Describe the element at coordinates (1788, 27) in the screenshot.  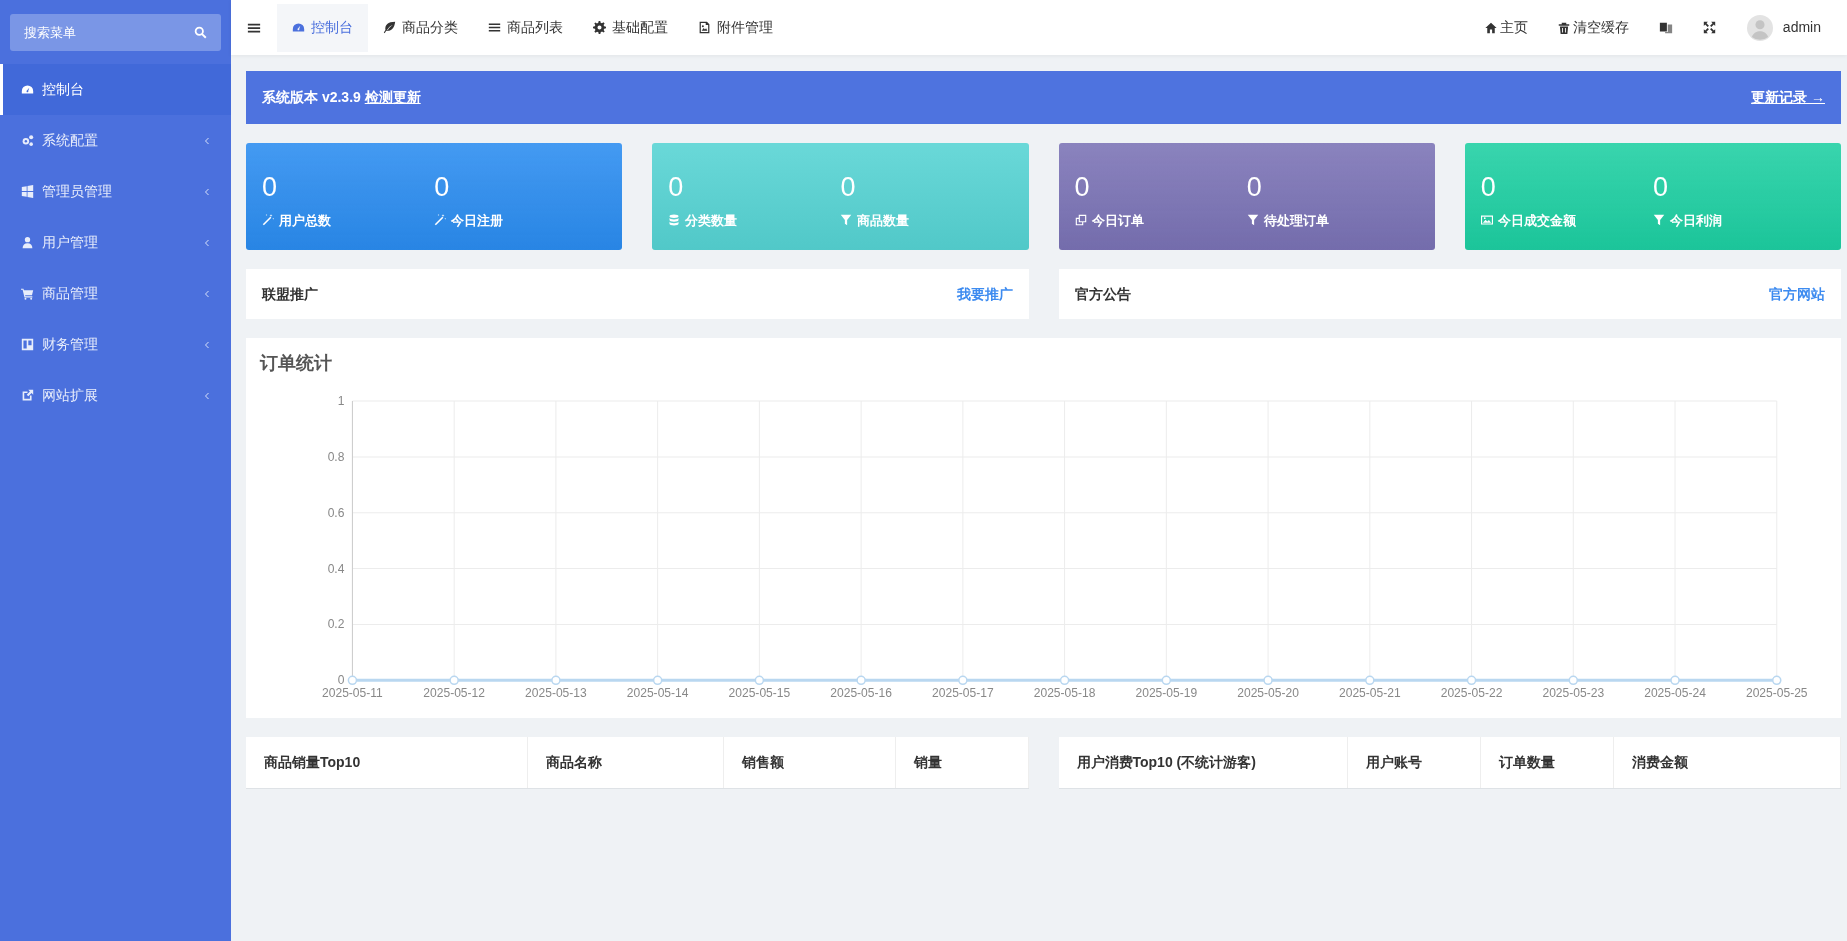
I see `user-menu: admin` at that location.